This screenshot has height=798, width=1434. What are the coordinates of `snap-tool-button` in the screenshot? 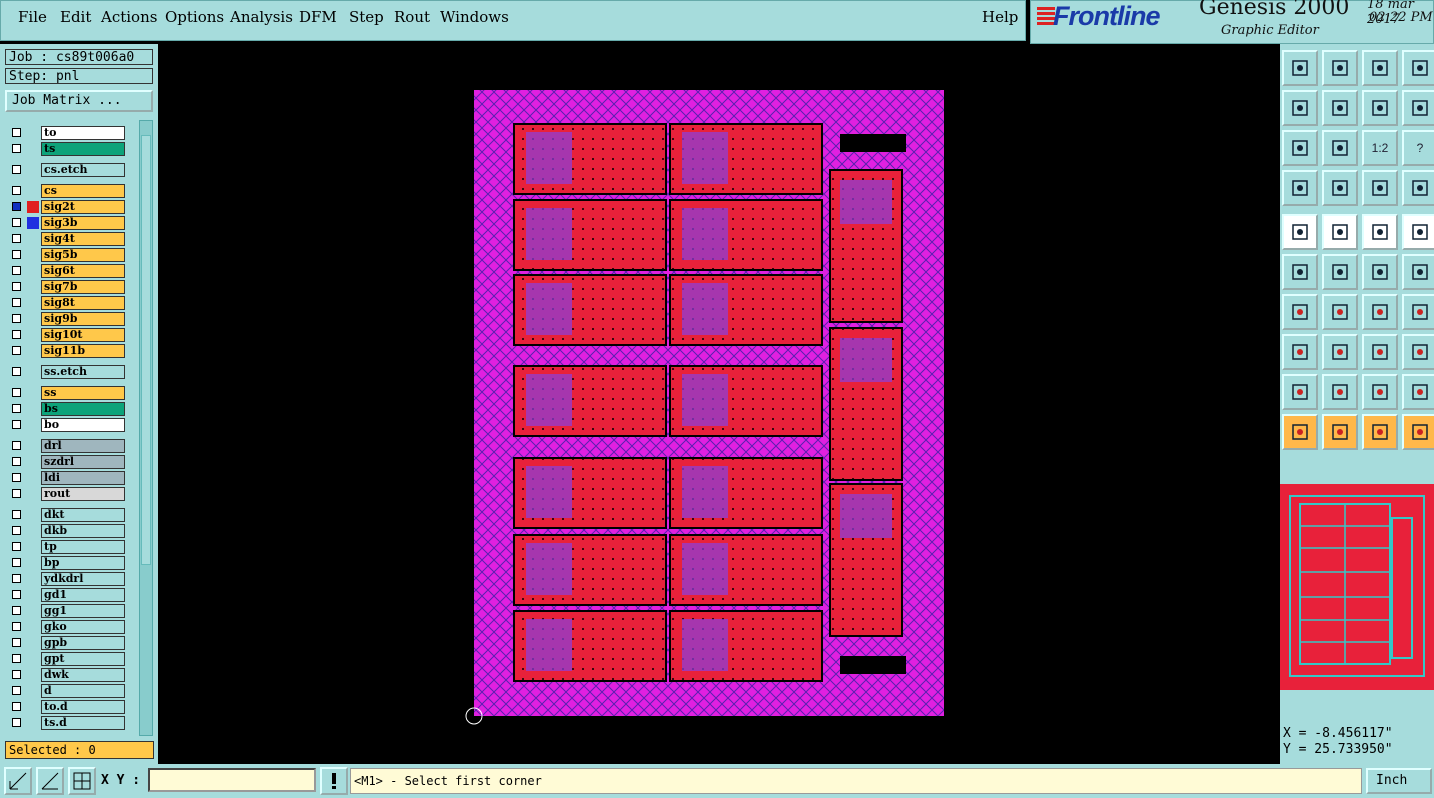 It's located at (18, 781).